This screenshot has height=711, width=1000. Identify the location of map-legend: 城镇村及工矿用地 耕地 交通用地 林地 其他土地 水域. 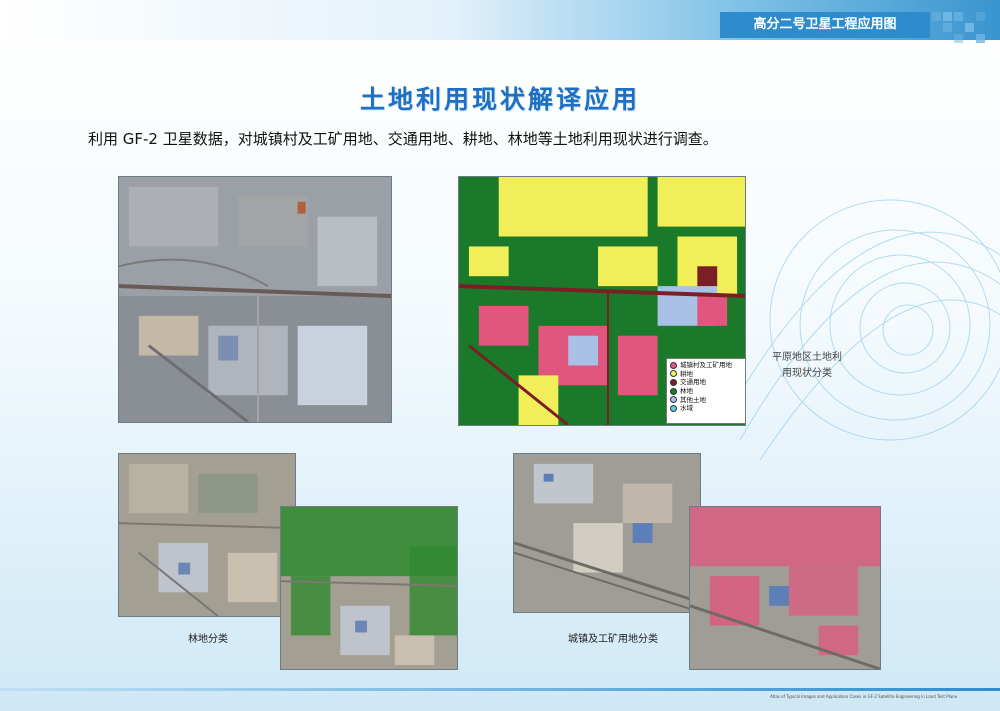
(706, 391).